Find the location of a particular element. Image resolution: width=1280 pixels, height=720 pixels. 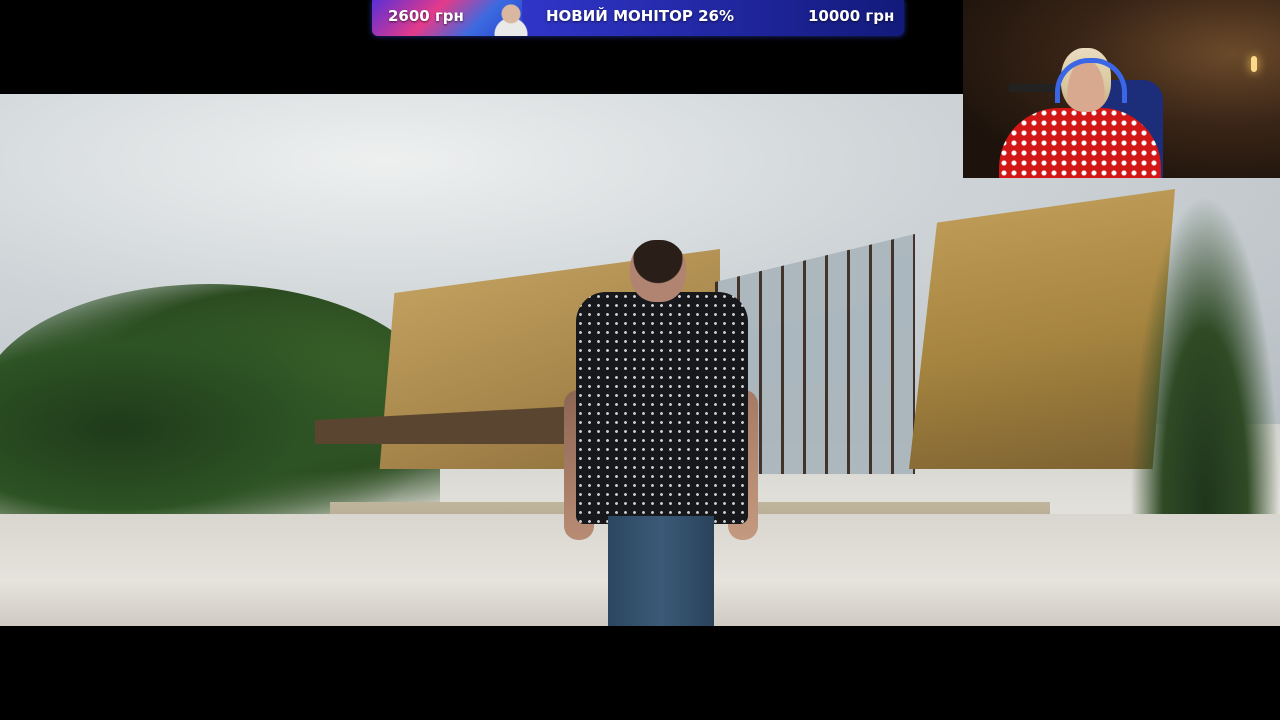

goal-title: НОВИЙ МОНІТОР 26% is located at coordinates (640, 16).